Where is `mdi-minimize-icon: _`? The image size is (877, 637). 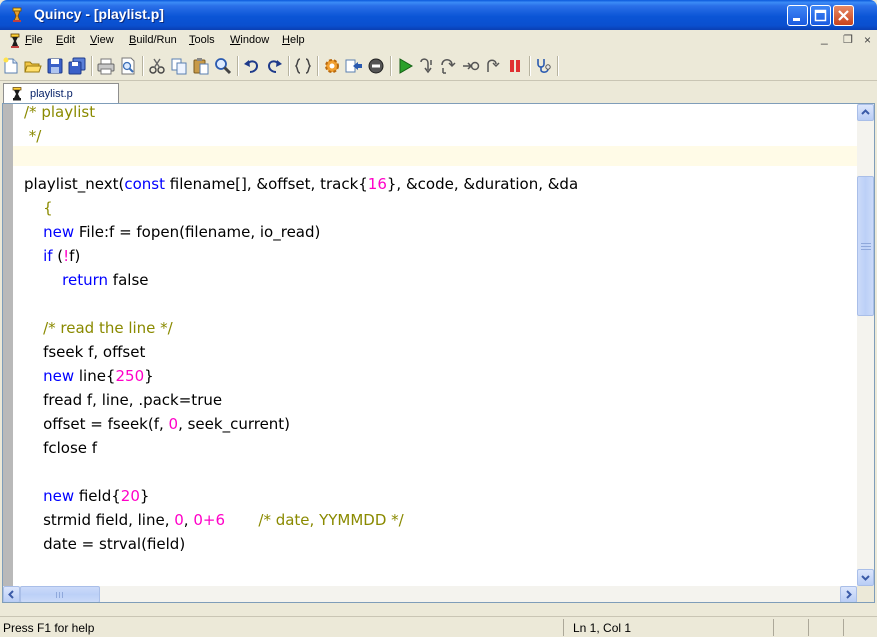
mdi-minimize-icon: _ is located at coordinates (824, 38).